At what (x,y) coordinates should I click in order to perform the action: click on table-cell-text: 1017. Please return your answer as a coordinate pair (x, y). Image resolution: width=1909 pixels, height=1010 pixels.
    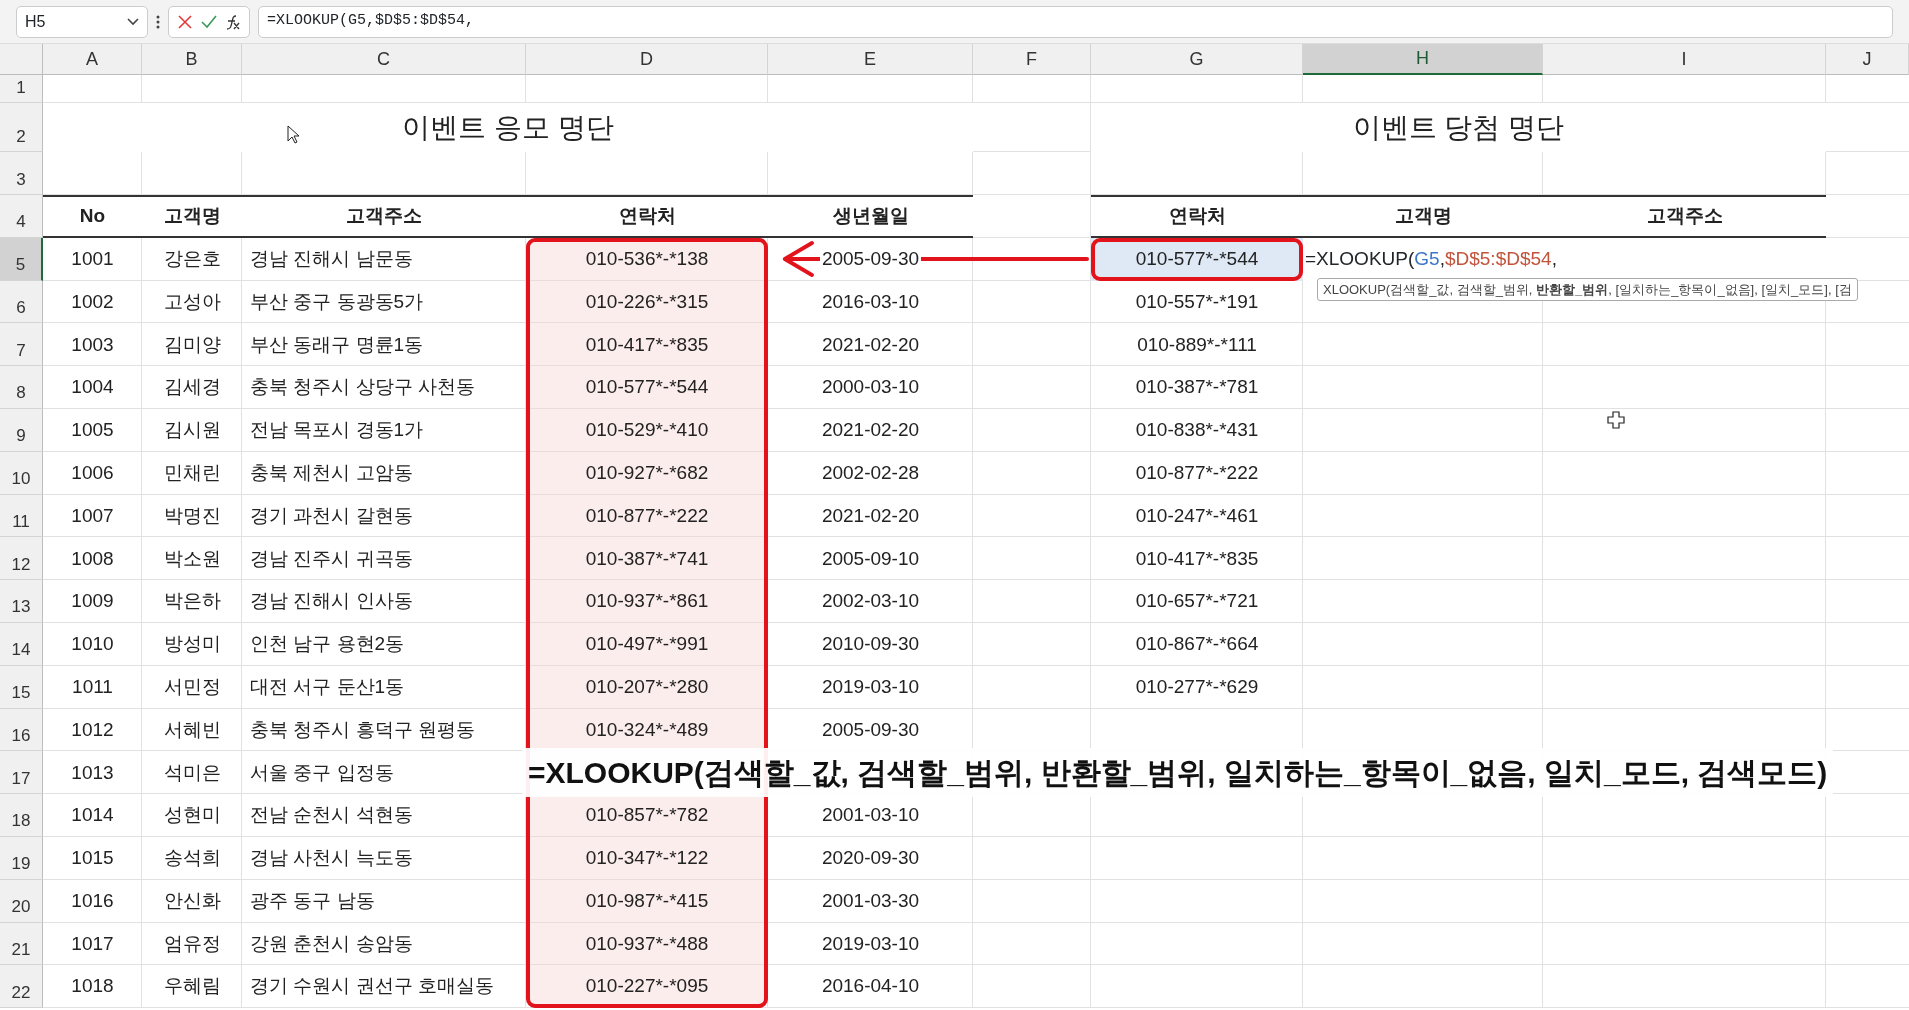
    Looking at the image, I should click on (92, 943).